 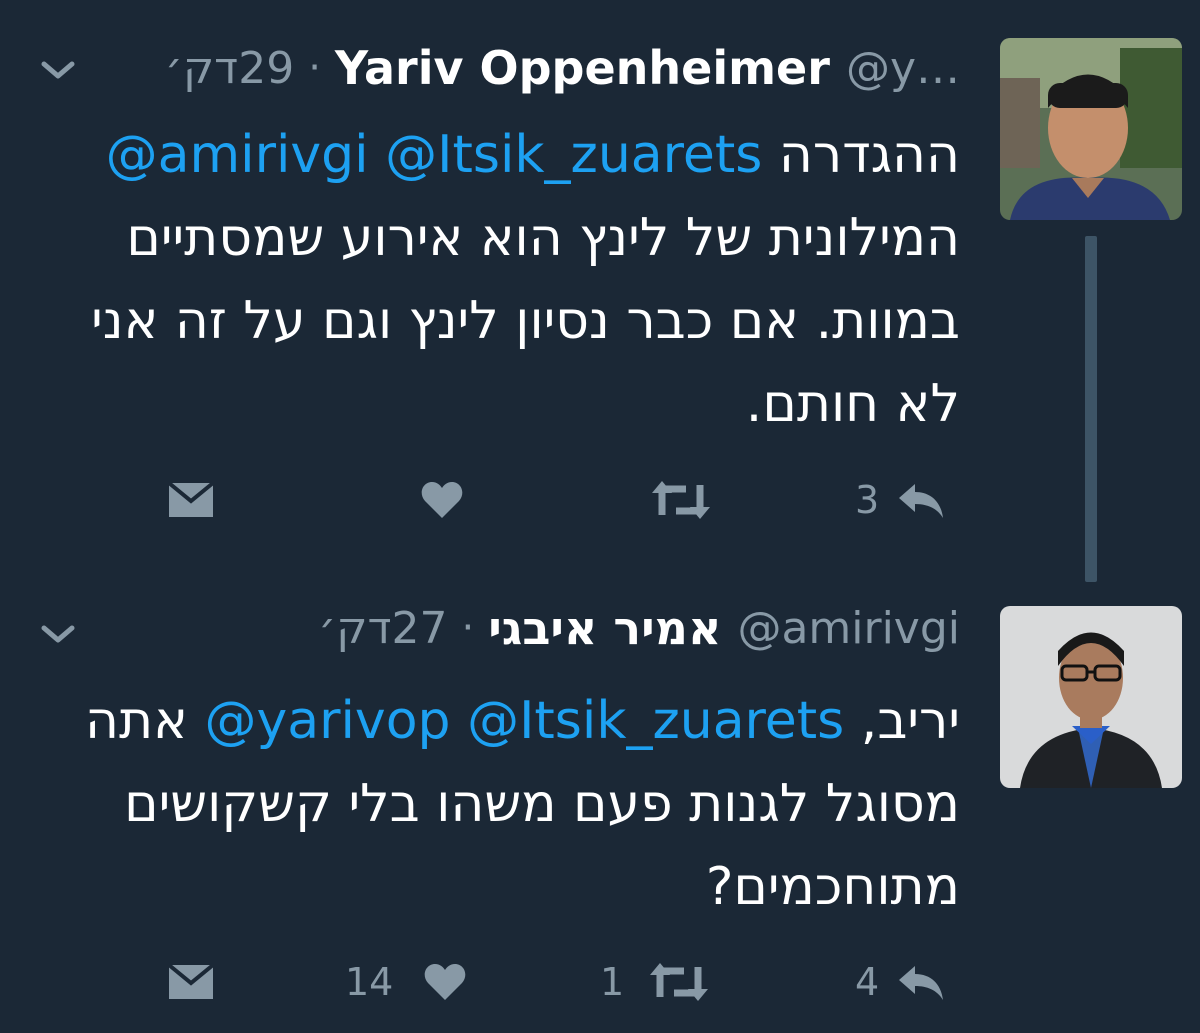 I want to click on reply-count: 4, so click(x=867, y=982).